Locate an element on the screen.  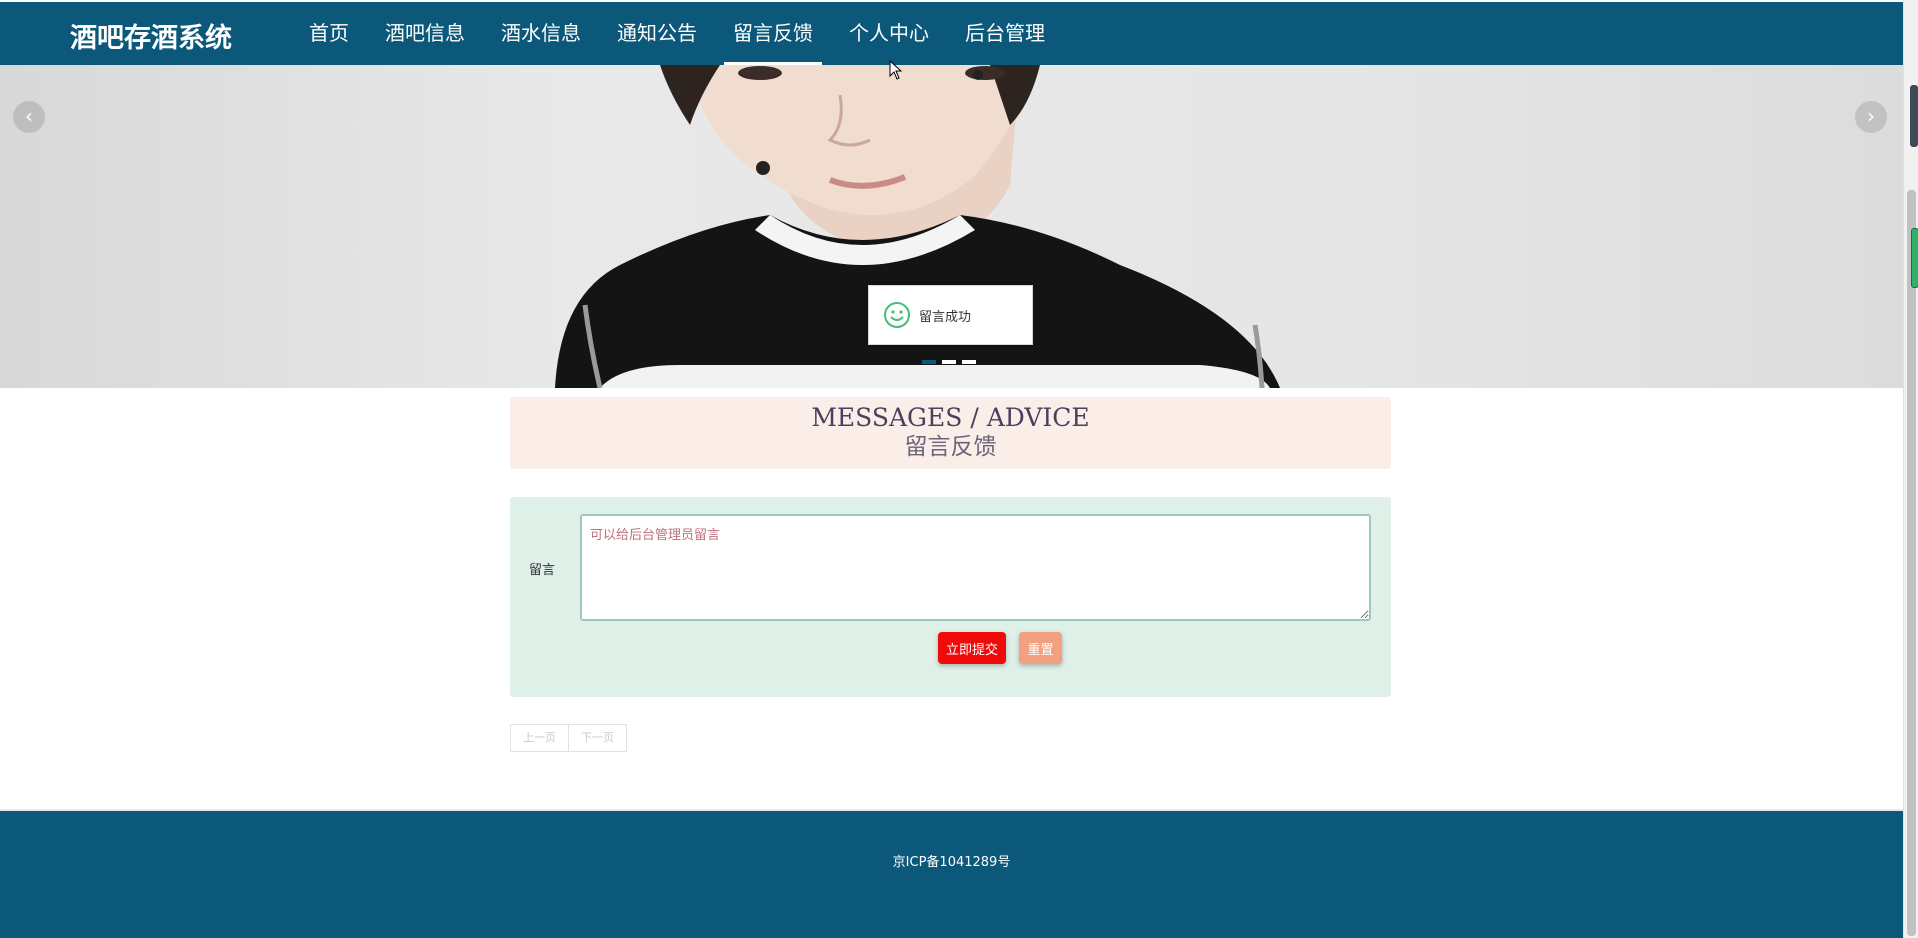
mouse-cursor-icon is located at coordinates (896, 70).